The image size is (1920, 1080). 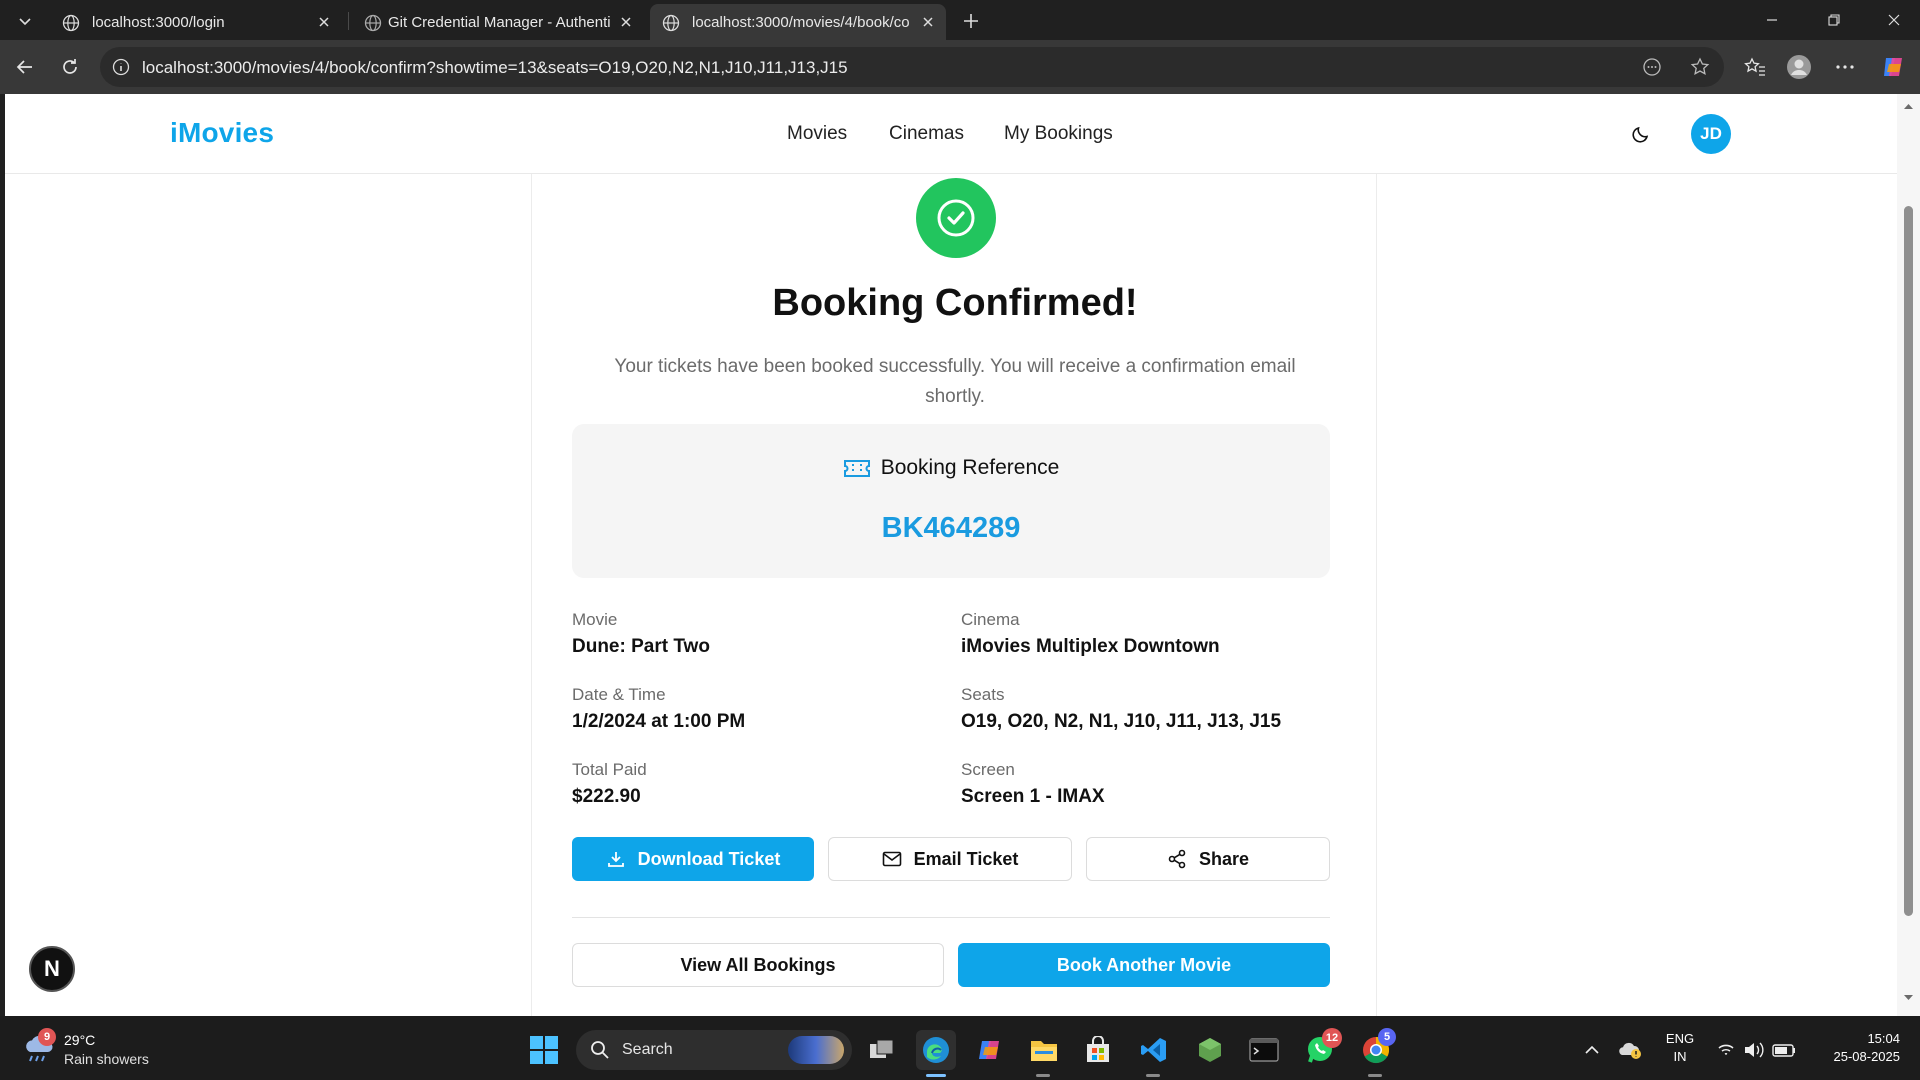 I want to click on booking-reference-code: BK464289, so click(x=951, y=528).